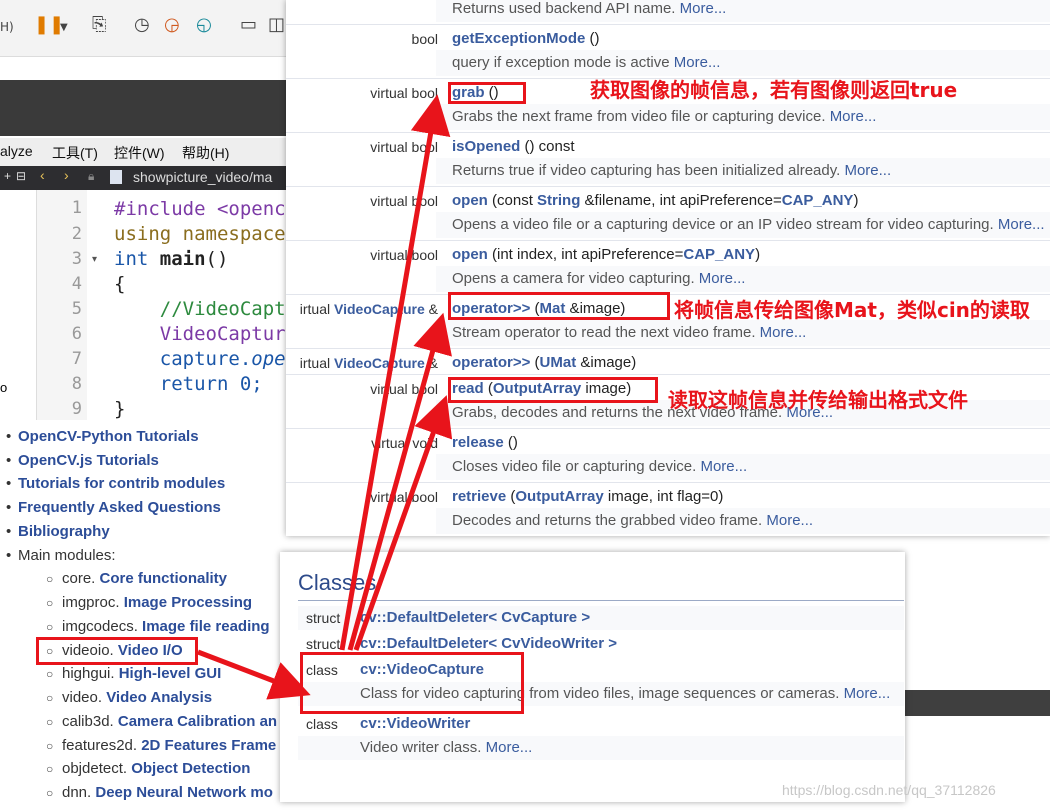 This screenshot has height=811, width=1050. I want to click on arrow-to-grab, so click(395, 372).